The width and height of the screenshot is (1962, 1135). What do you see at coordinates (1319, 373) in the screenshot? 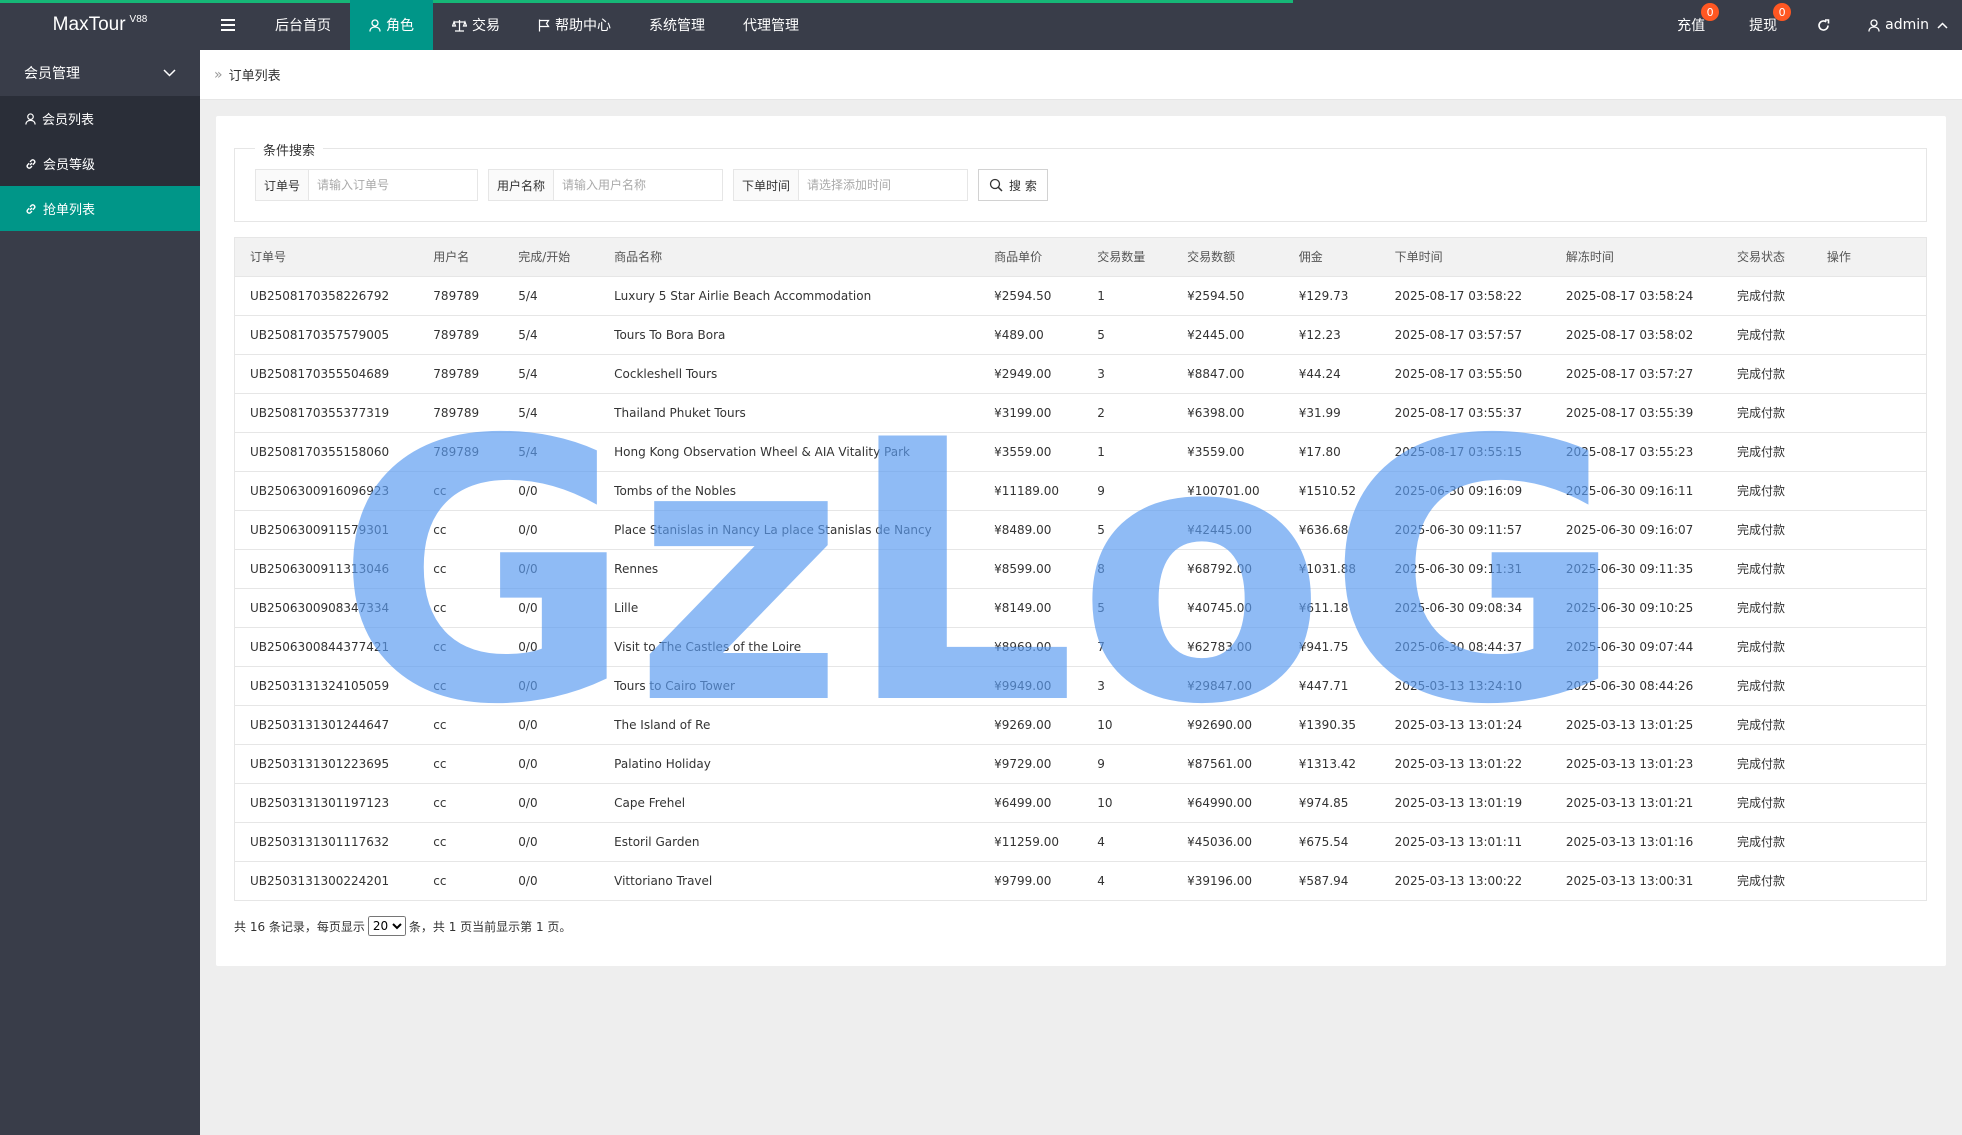
I see `table-cell: ¥44.24` at bounding box center [1319, 373].